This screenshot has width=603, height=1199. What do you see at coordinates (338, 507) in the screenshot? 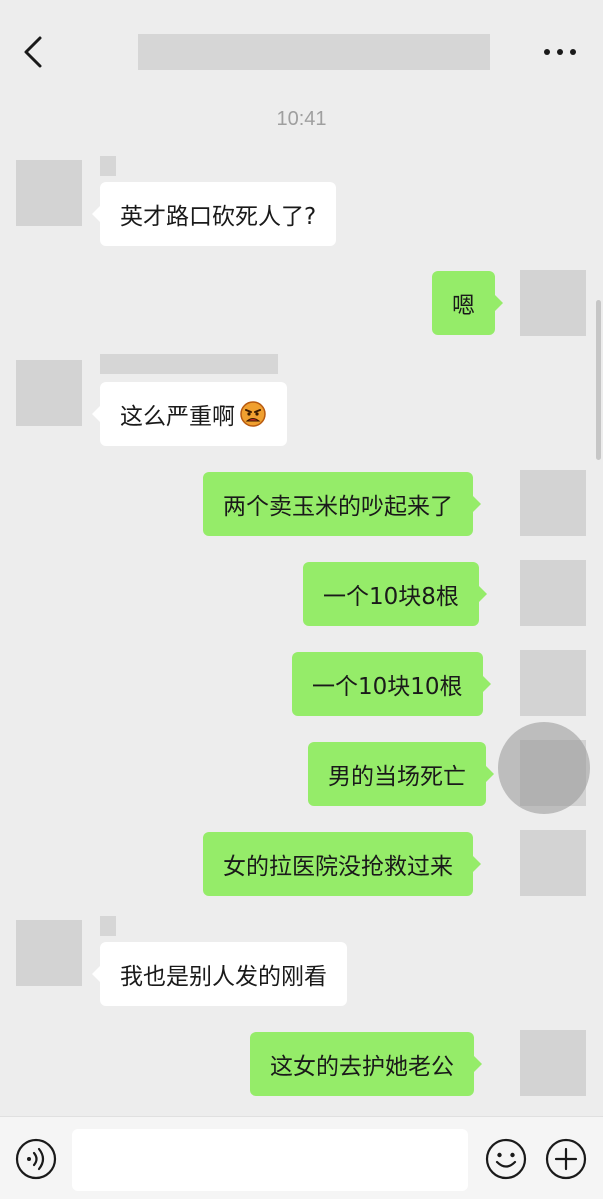
I see `message-text: 两个卖玉米的吵起来了` at bounding box center [338, 507].